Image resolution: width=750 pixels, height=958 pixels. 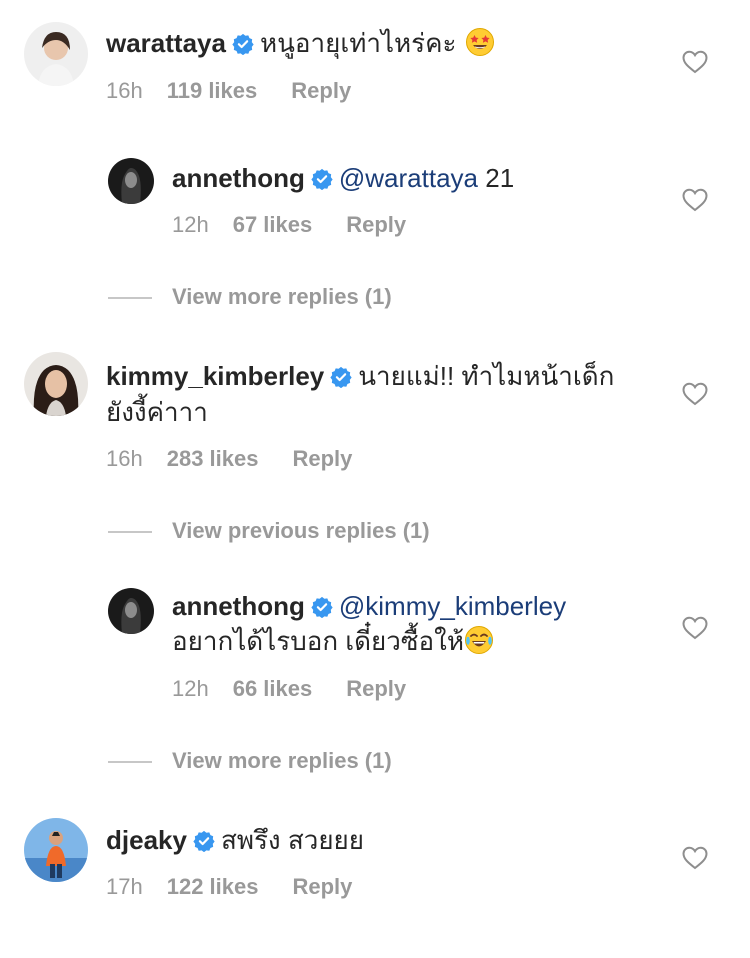 I want to click on reply-meta-annethong-2: 12h 66 likes Reply, so click(x=289, y=689).